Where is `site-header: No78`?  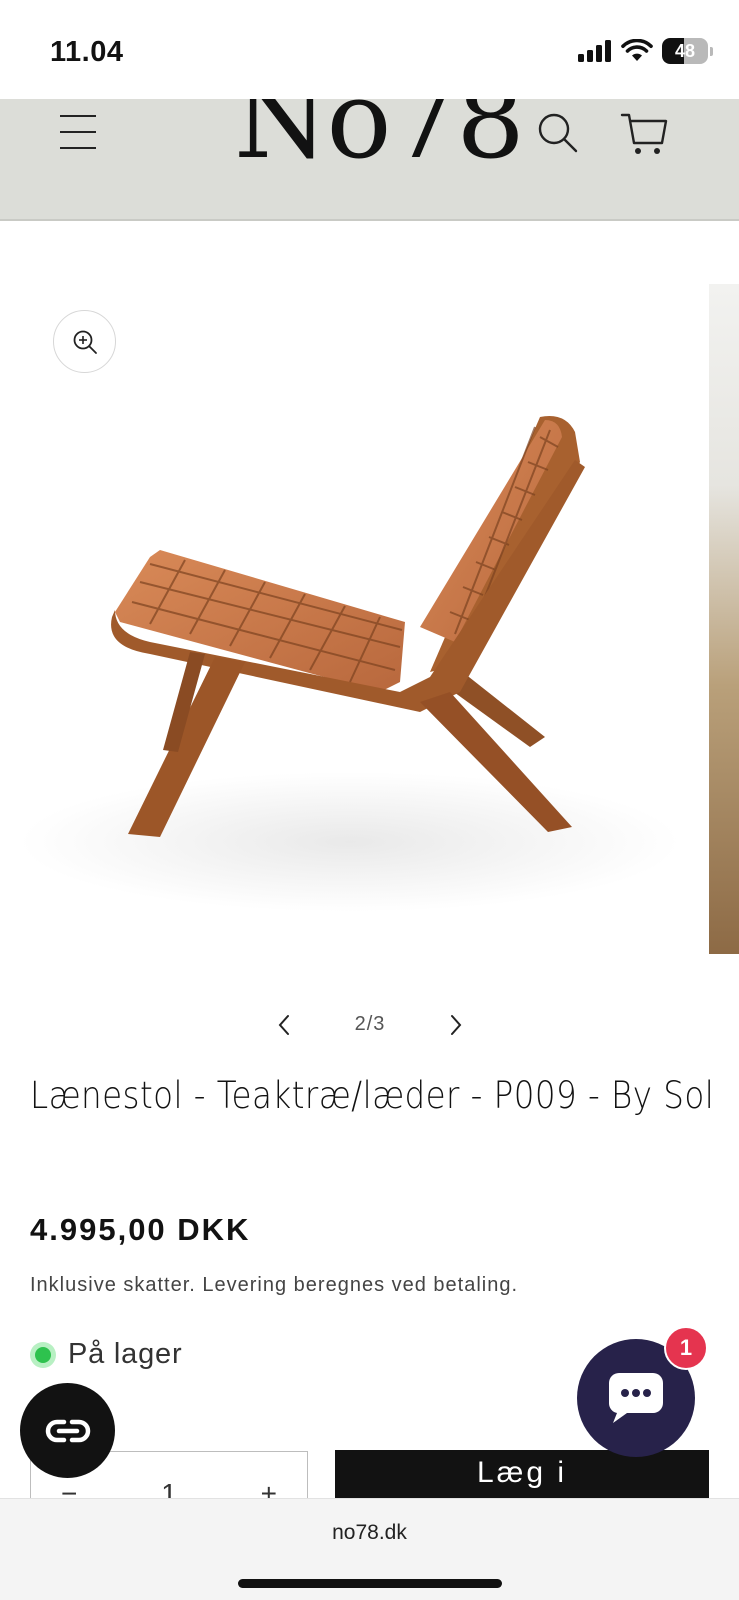 site-header: No78 is located at coordinates (369, 160).